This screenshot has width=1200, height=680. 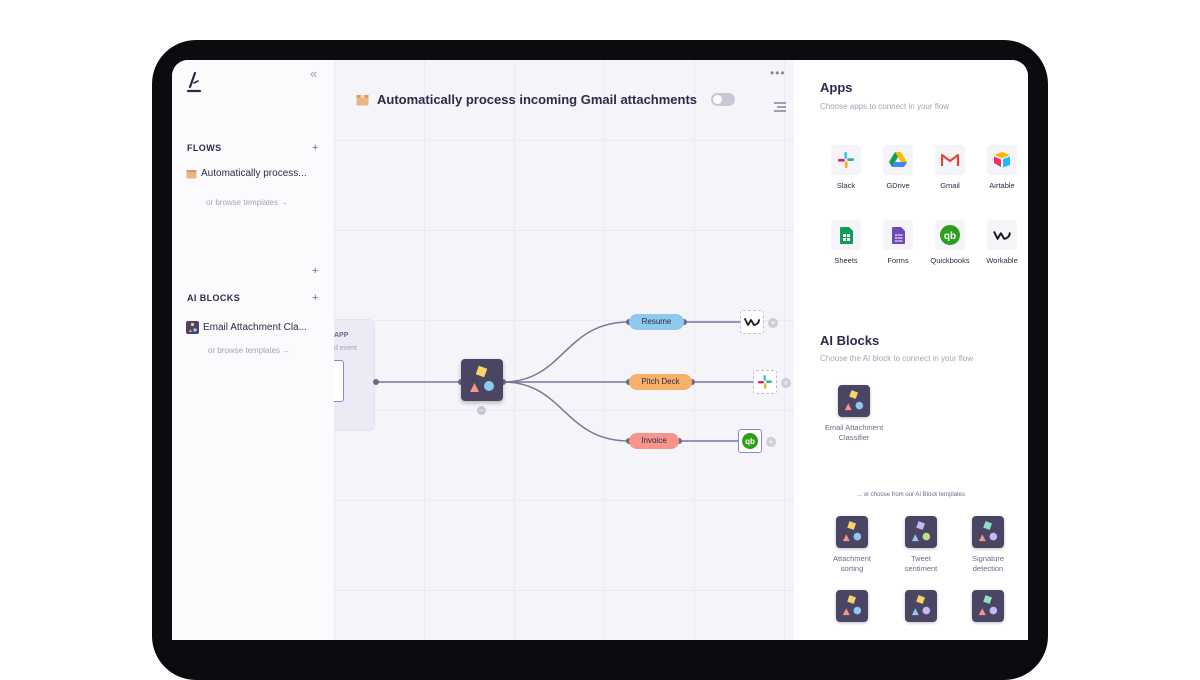 I want to click on branch-resume: Resume, so click(x=656, y=322).